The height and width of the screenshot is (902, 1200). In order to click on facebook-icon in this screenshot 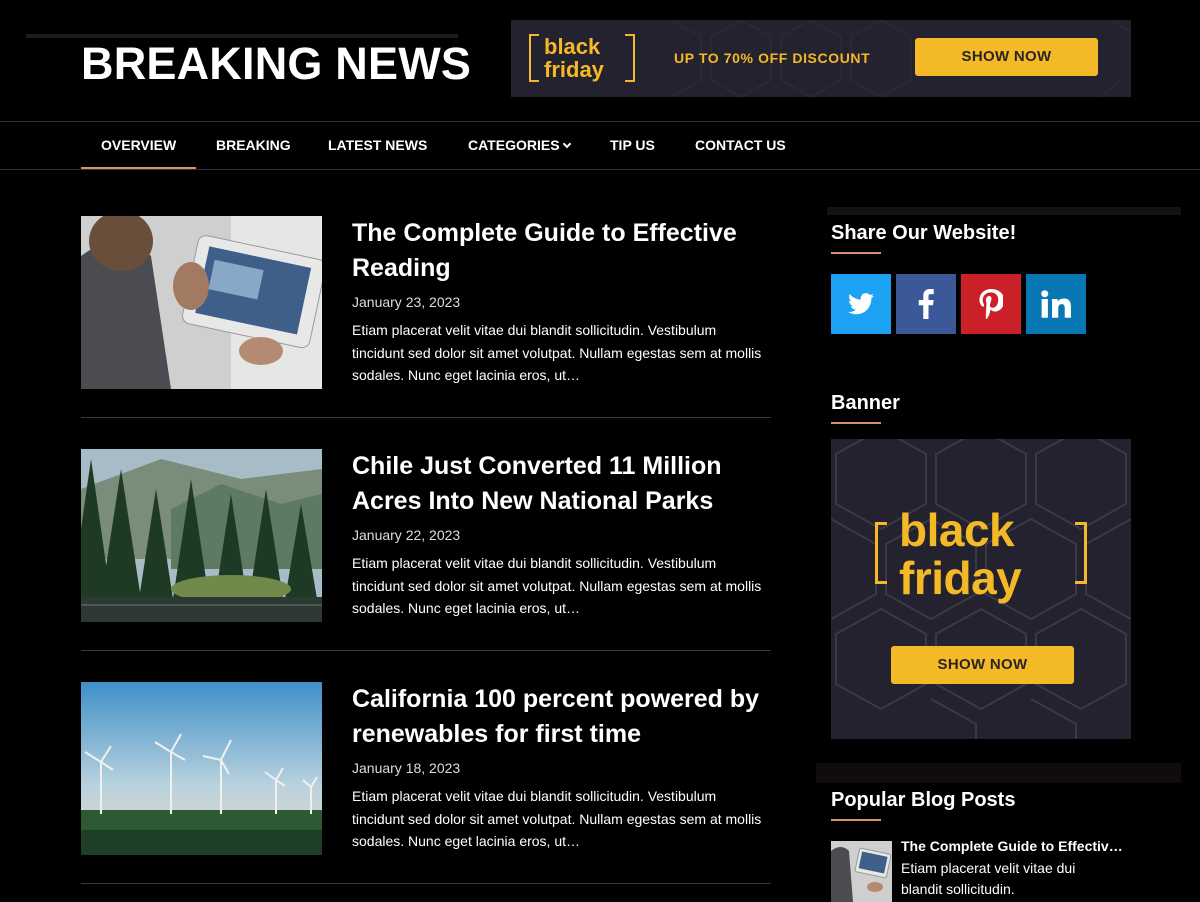, I will do `click(926, 304)`.